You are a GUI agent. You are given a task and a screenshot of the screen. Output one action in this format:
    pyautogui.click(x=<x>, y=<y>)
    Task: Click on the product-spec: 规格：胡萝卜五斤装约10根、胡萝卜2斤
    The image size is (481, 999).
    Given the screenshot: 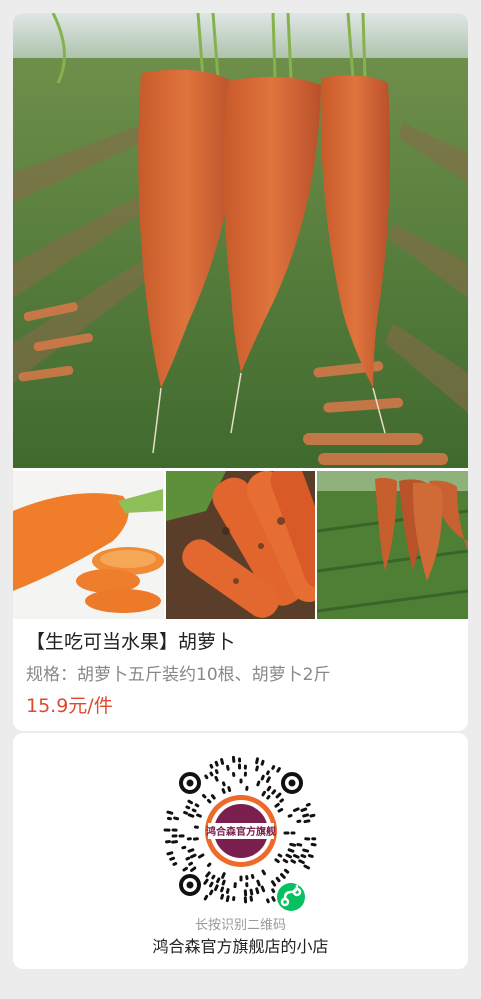 What is the action you would take?
    pyautogui.click(x=178, y=675)
    